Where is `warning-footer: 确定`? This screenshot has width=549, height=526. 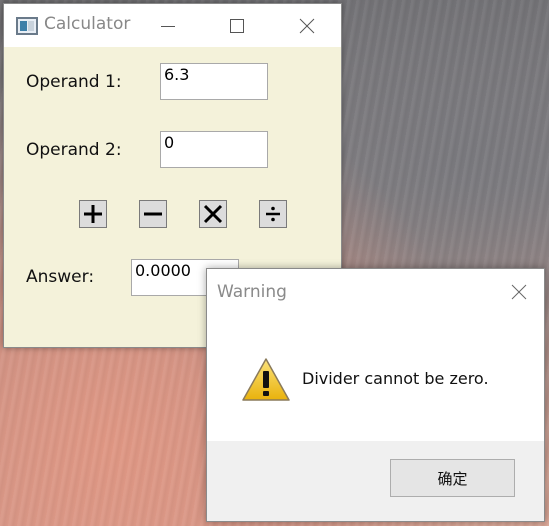
warning-footer: 确定 is located at coordinates (375, 481).